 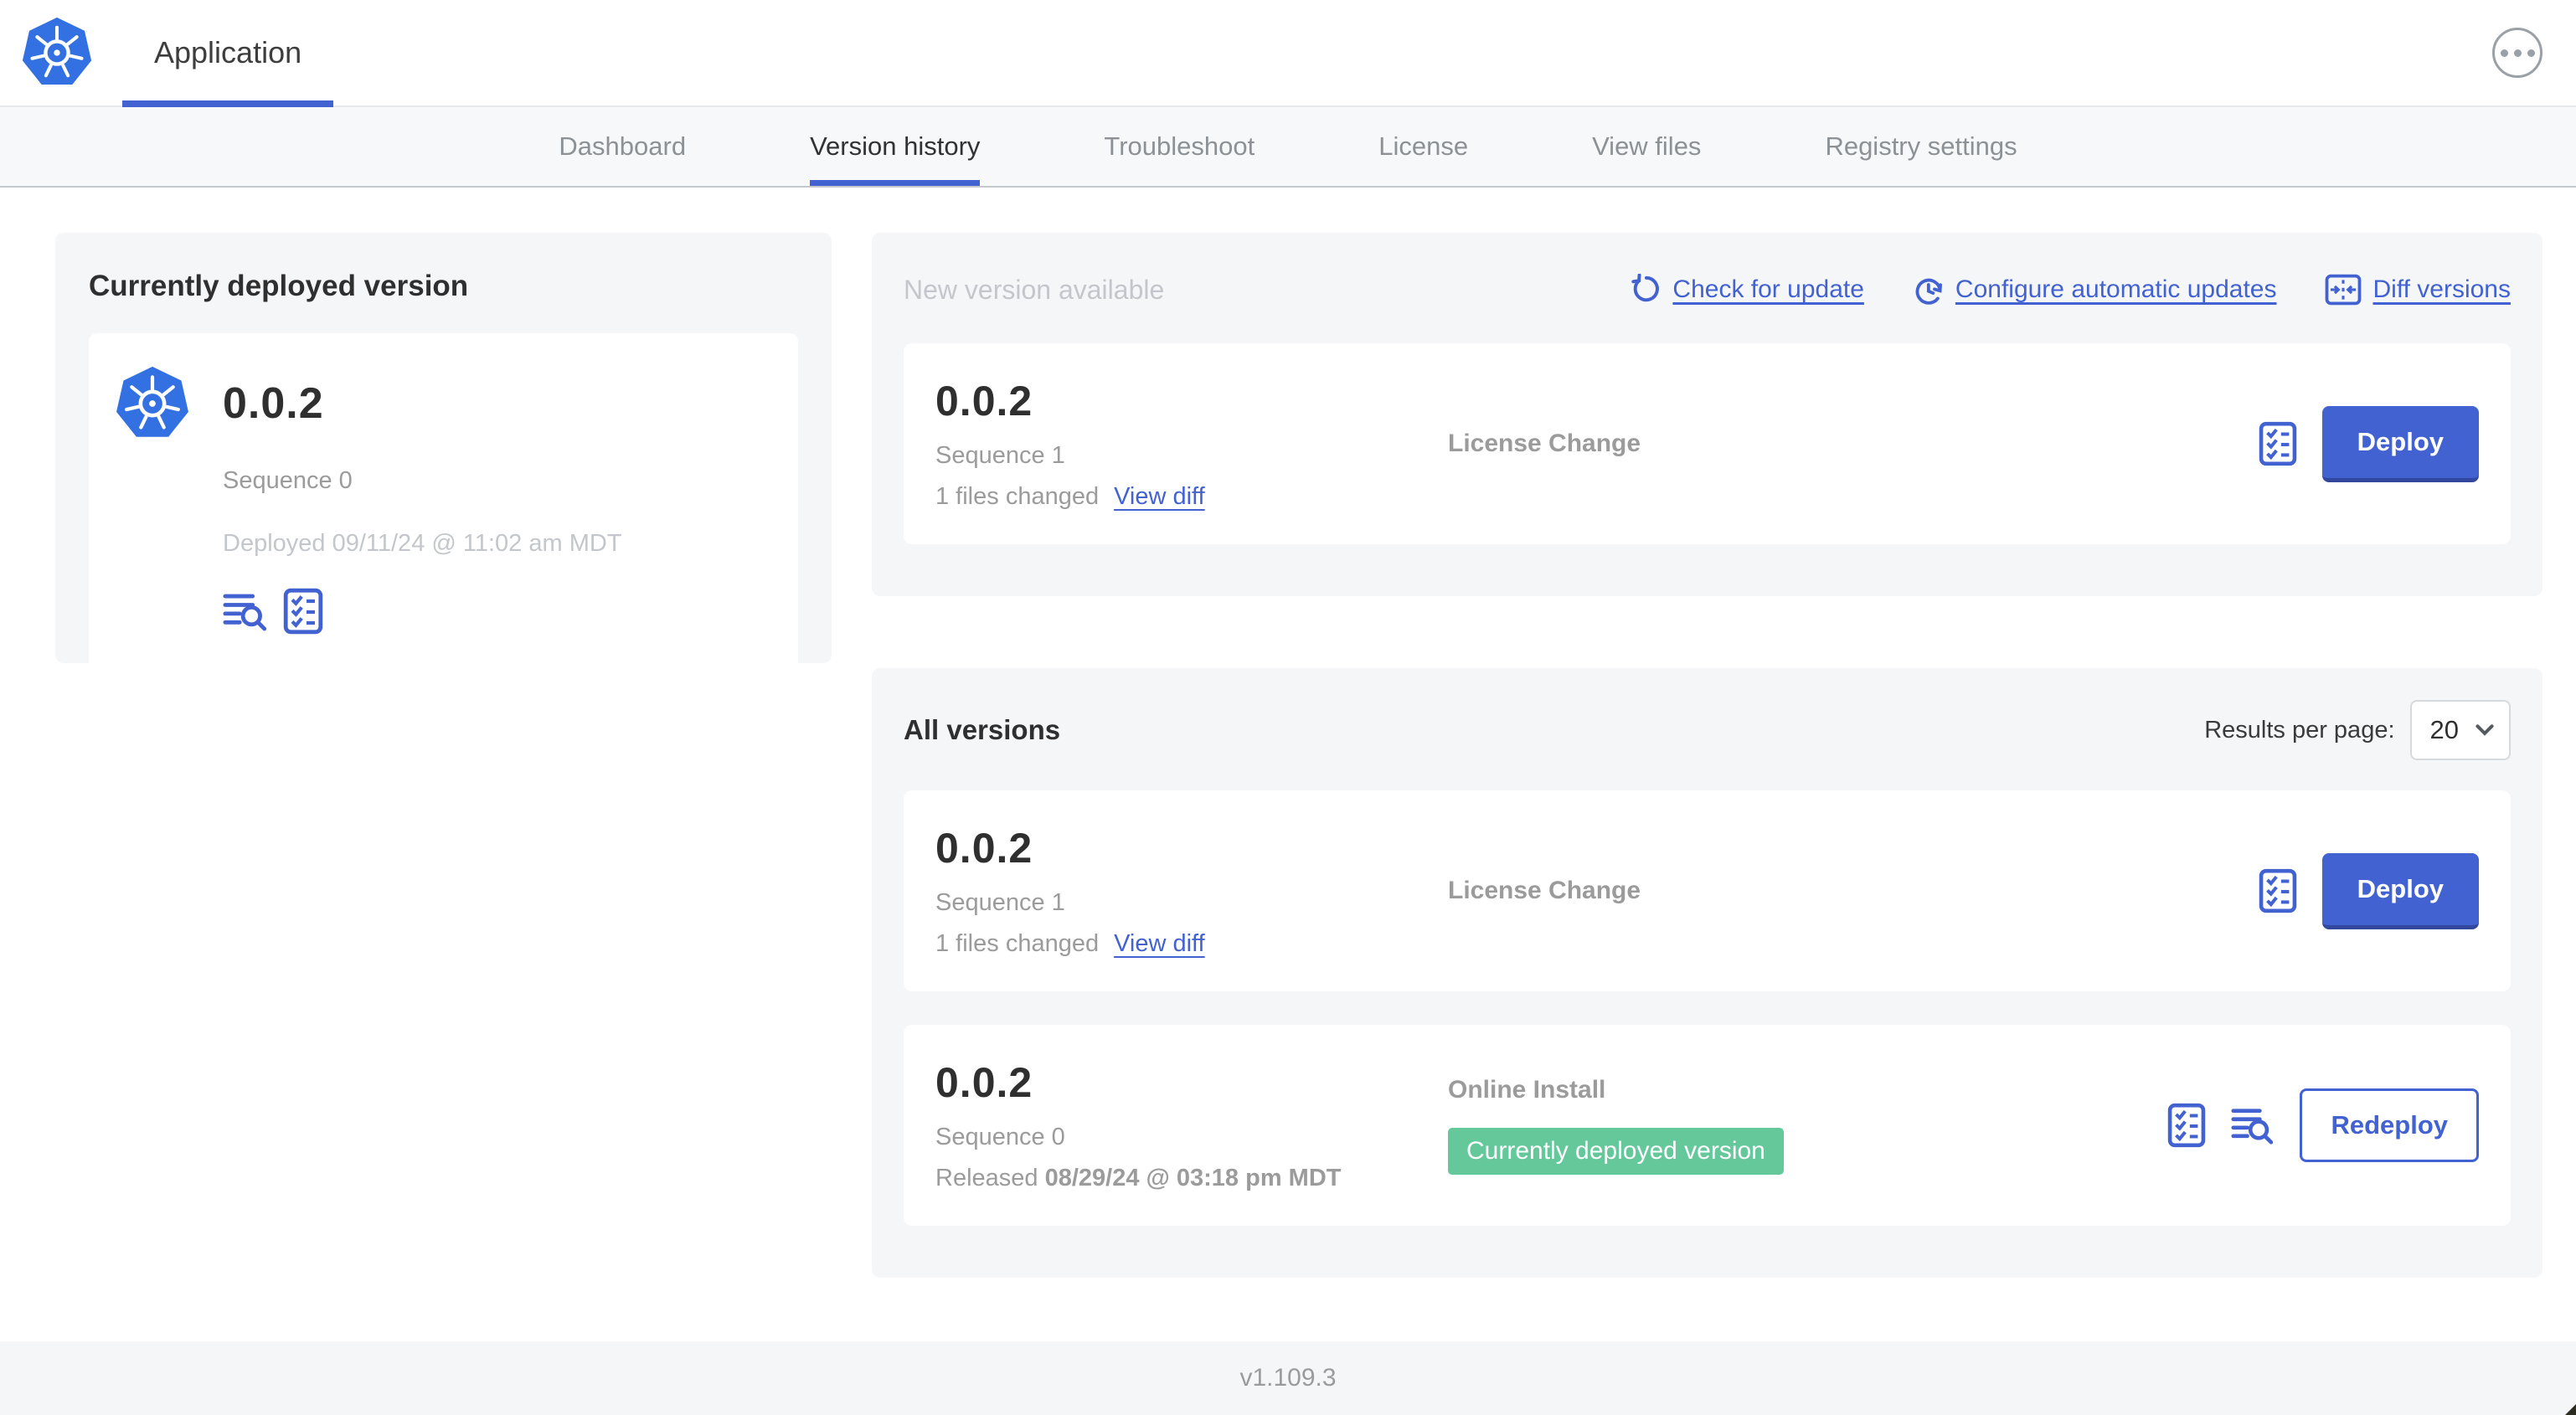 I want to click on refresh-icon, so click(x=1645, y=288).